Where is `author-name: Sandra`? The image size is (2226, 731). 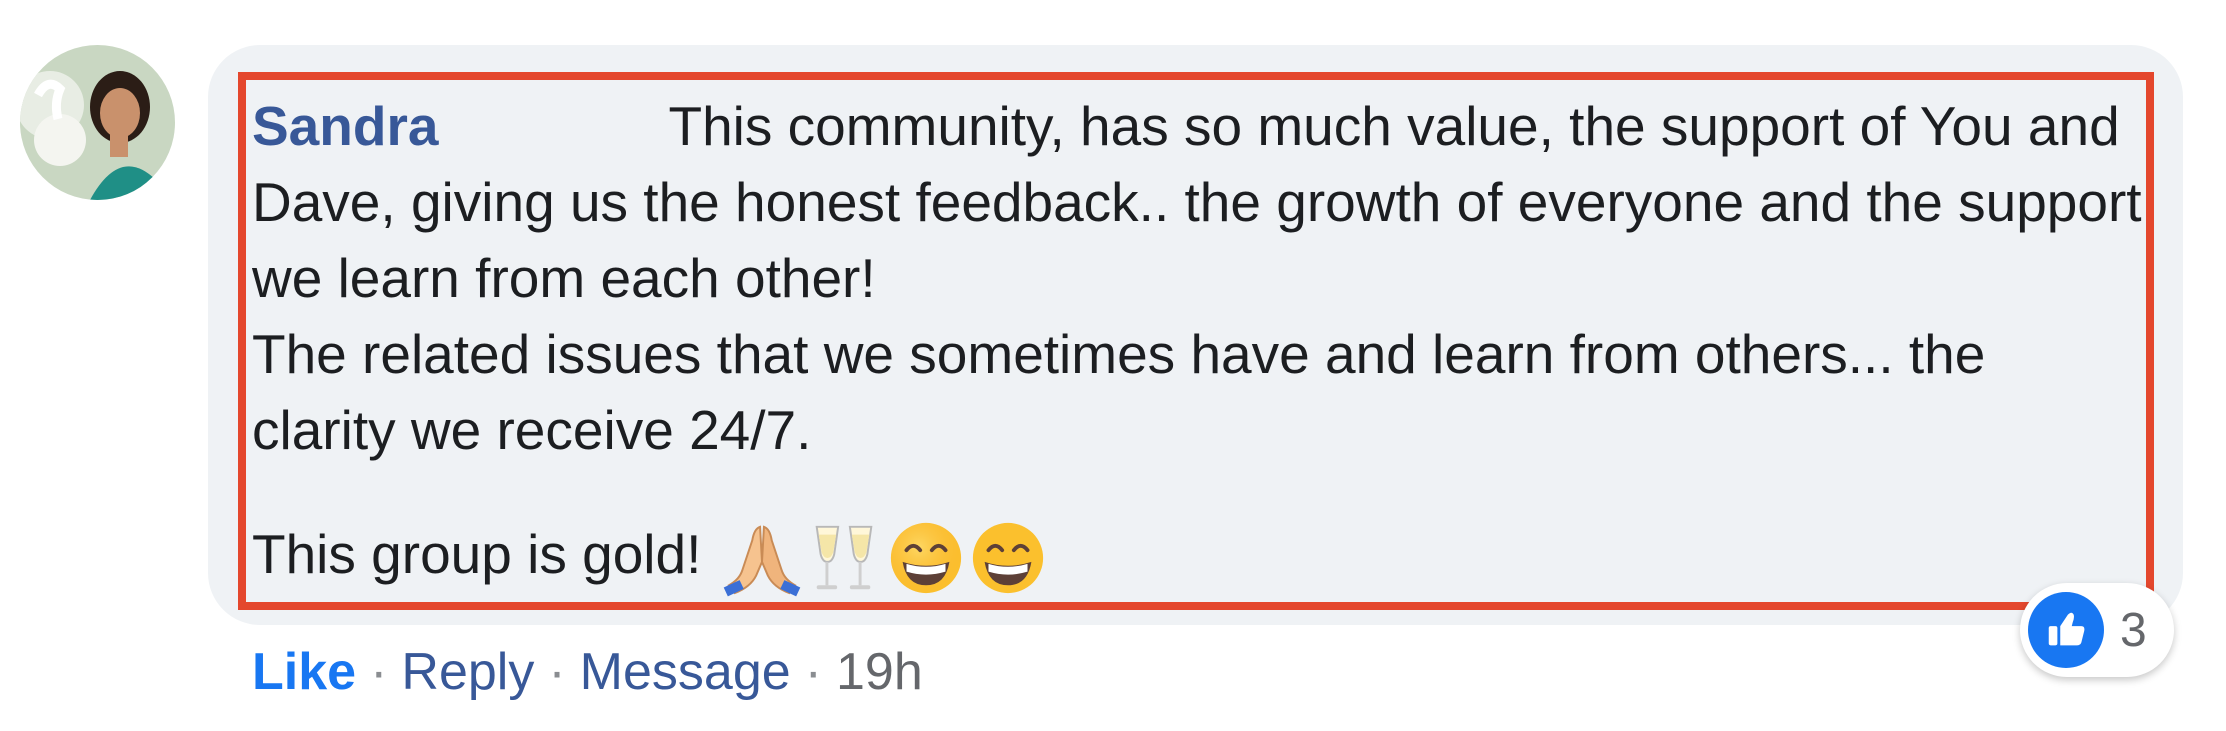 author-name: Sandra is located at coordinates (345, 126).